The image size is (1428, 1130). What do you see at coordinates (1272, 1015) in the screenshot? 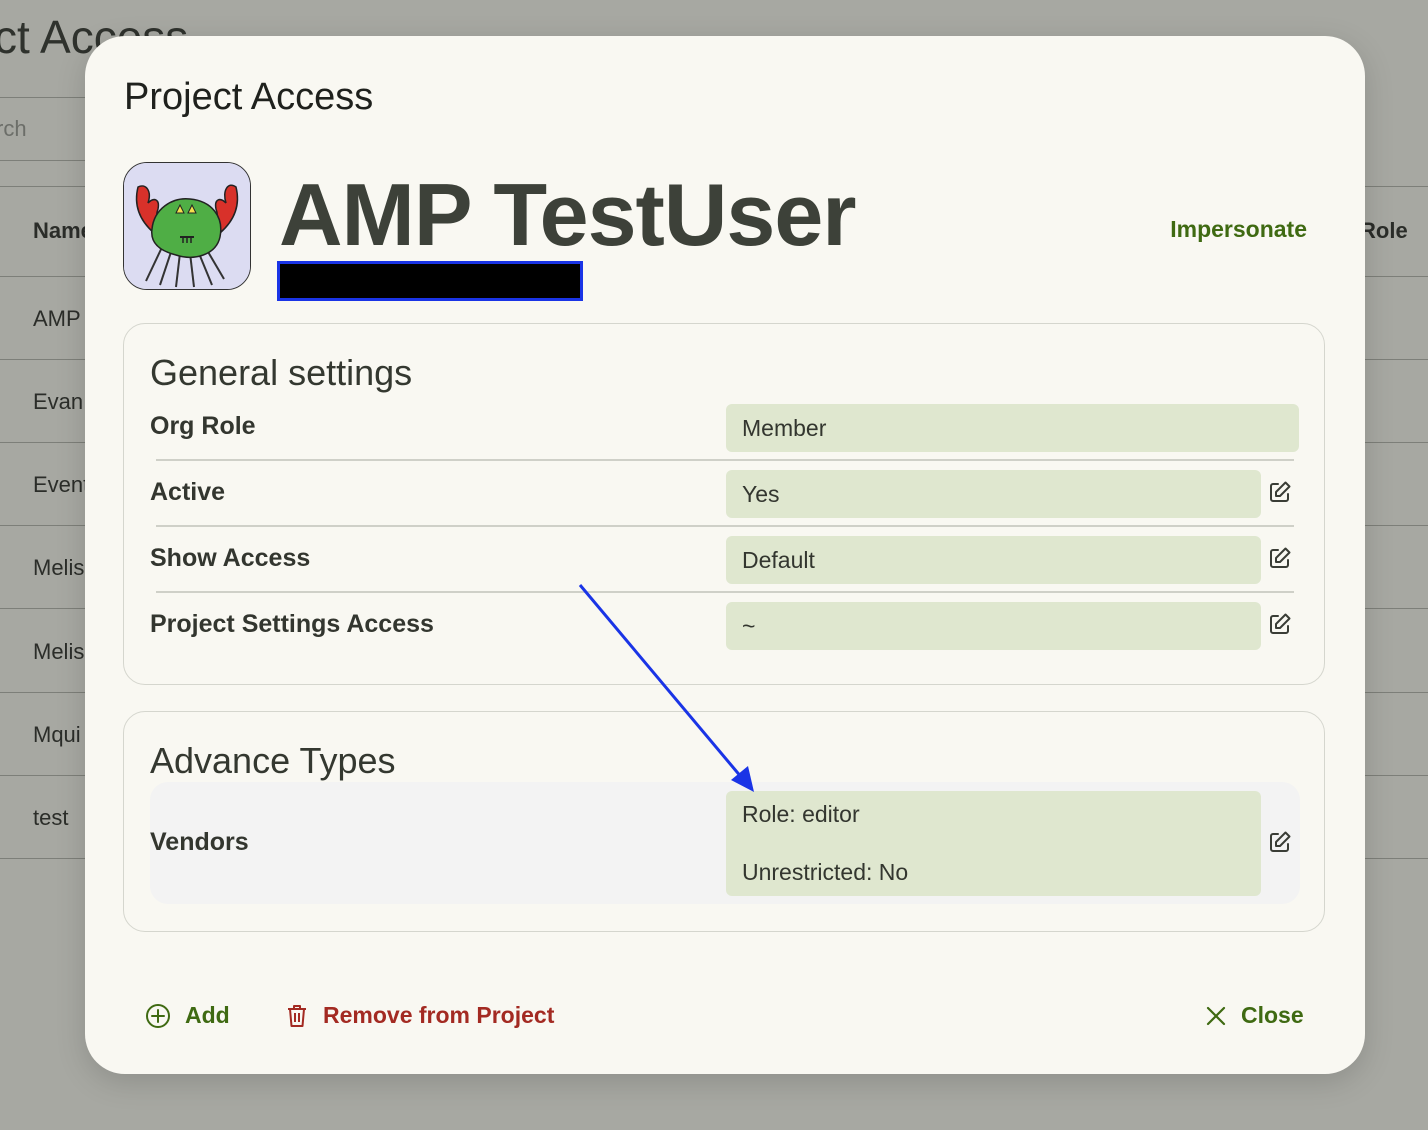
I see `close-button-label: Close` at bounding box center [1272, 1015].